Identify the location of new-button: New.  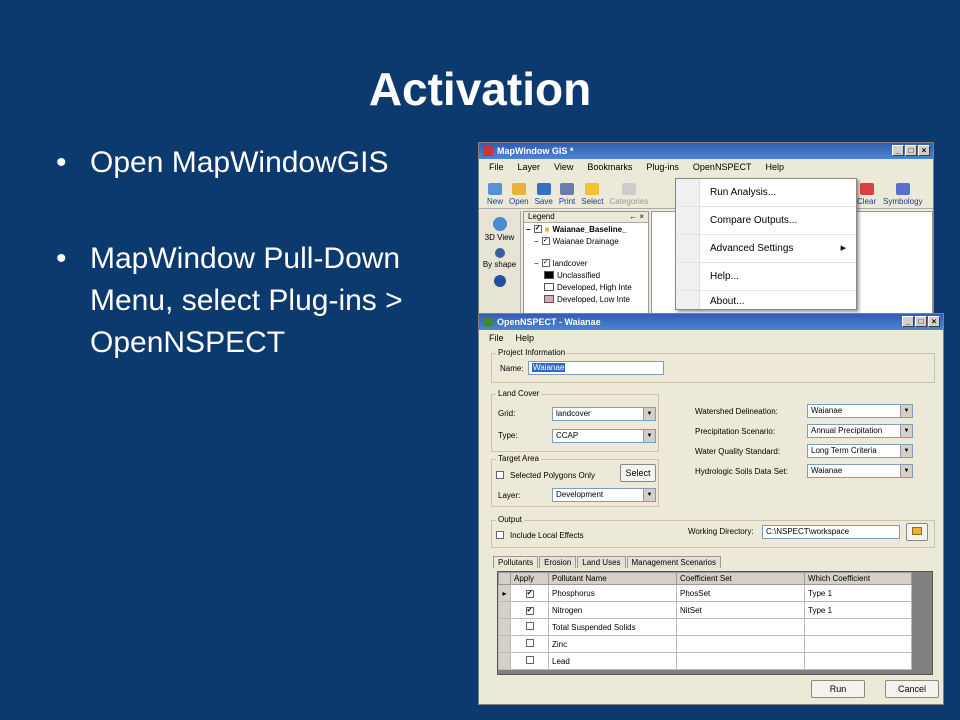
(495, 194).